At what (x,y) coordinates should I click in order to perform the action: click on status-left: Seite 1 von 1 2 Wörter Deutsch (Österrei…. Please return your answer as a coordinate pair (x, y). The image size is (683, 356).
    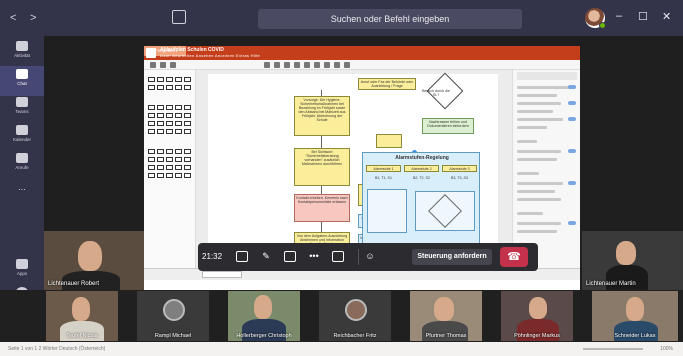
    Looking at the image, I should click on (57, 349).